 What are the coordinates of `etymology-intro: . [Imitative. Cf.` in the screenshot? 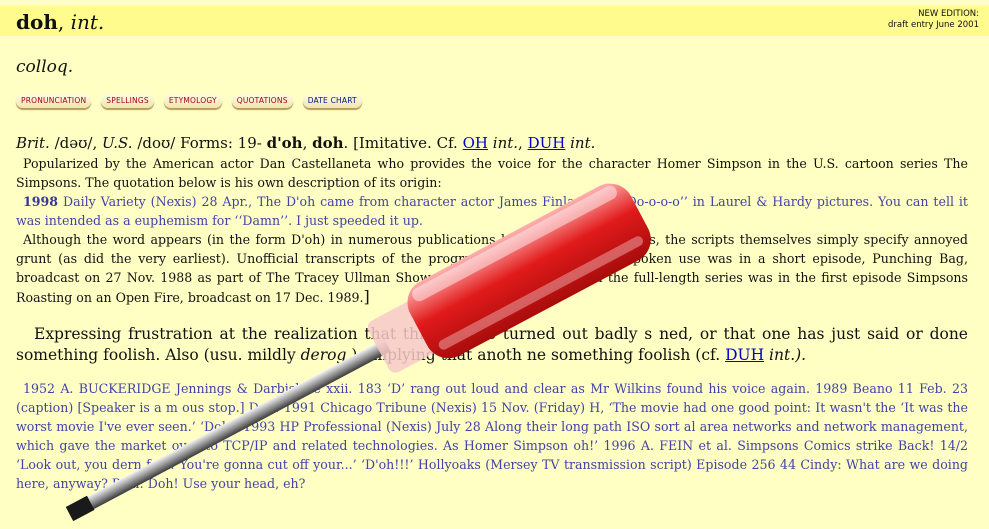 It's located at (403, 143).